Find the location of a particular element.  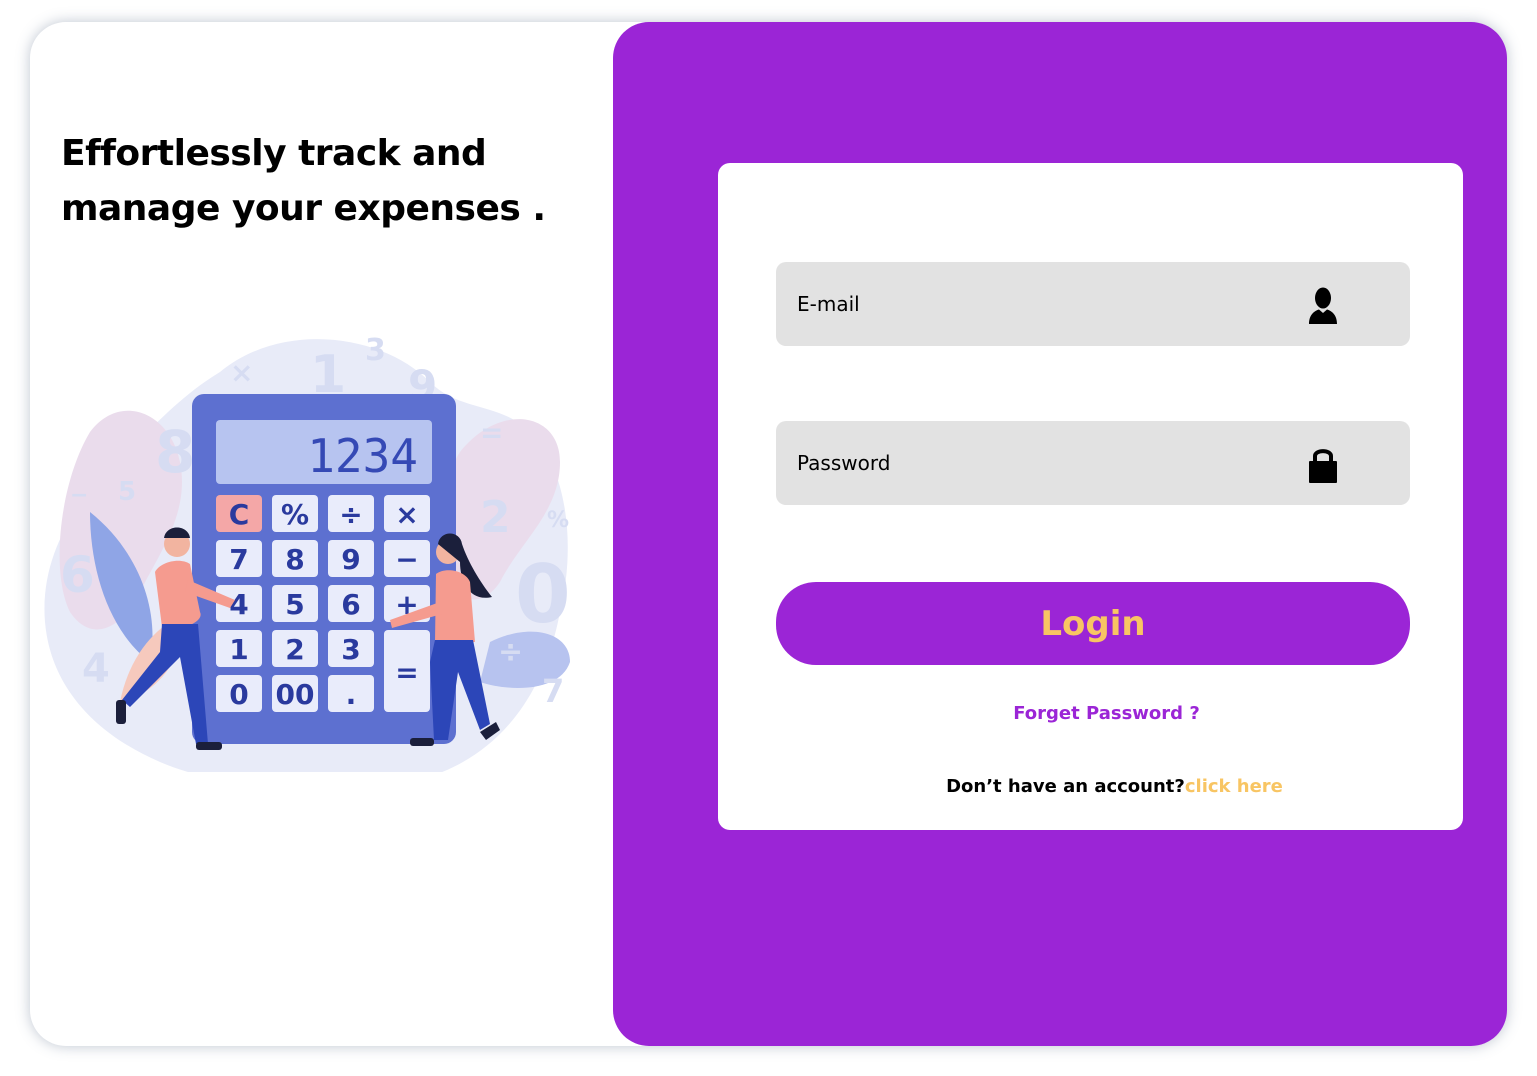

user-icon is located at coordinates (1323, 305).